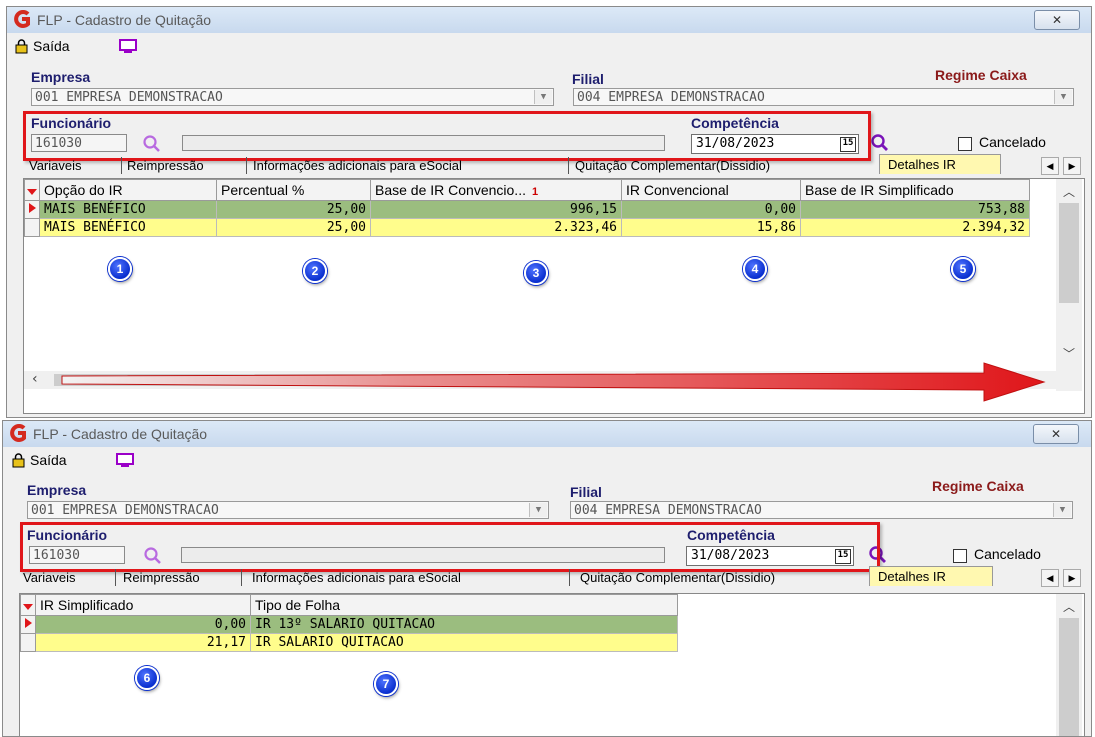 The image size is (1095, 737). What do you see at coordinates (915, 227) in the screenshot?
I see `table-cell: 2.394,32` at bounding box center [915, 227].